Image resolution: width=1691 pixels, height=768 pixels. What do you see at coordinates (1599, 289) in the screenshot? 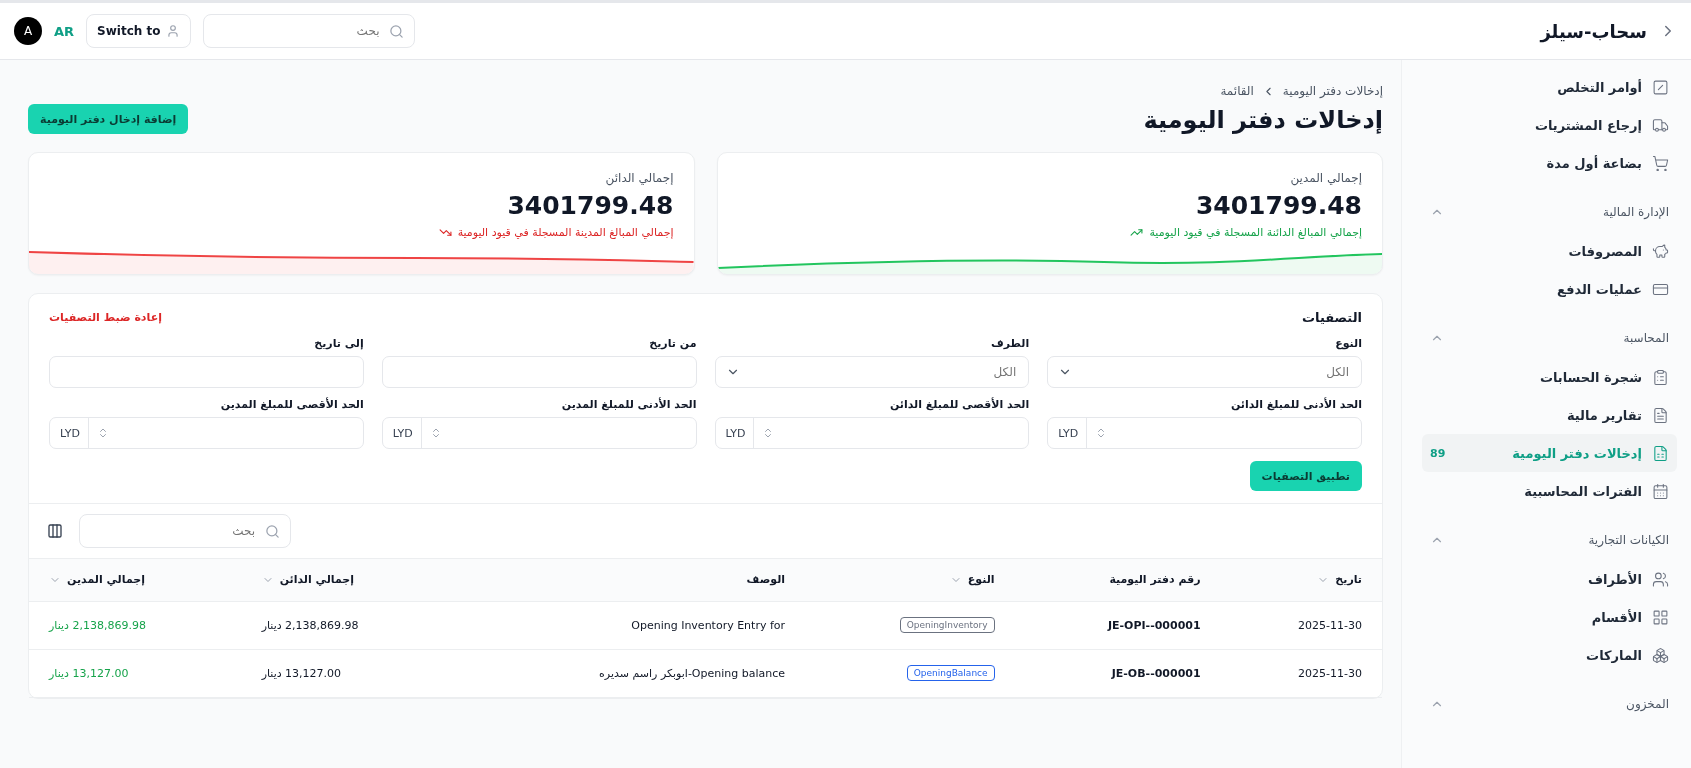
I see `item-label: عمليات الدفع` at bounding box center [1599, 289].